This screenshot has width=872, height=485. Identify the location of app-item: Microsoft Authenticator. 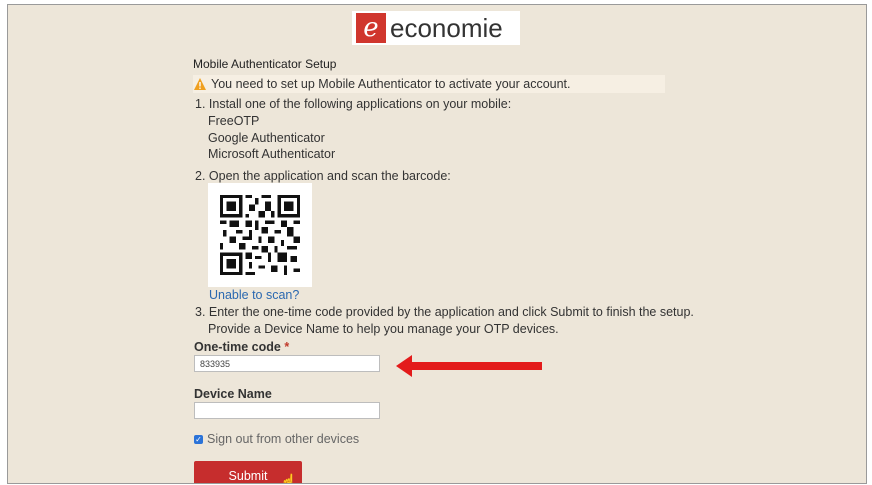
(272, 154).